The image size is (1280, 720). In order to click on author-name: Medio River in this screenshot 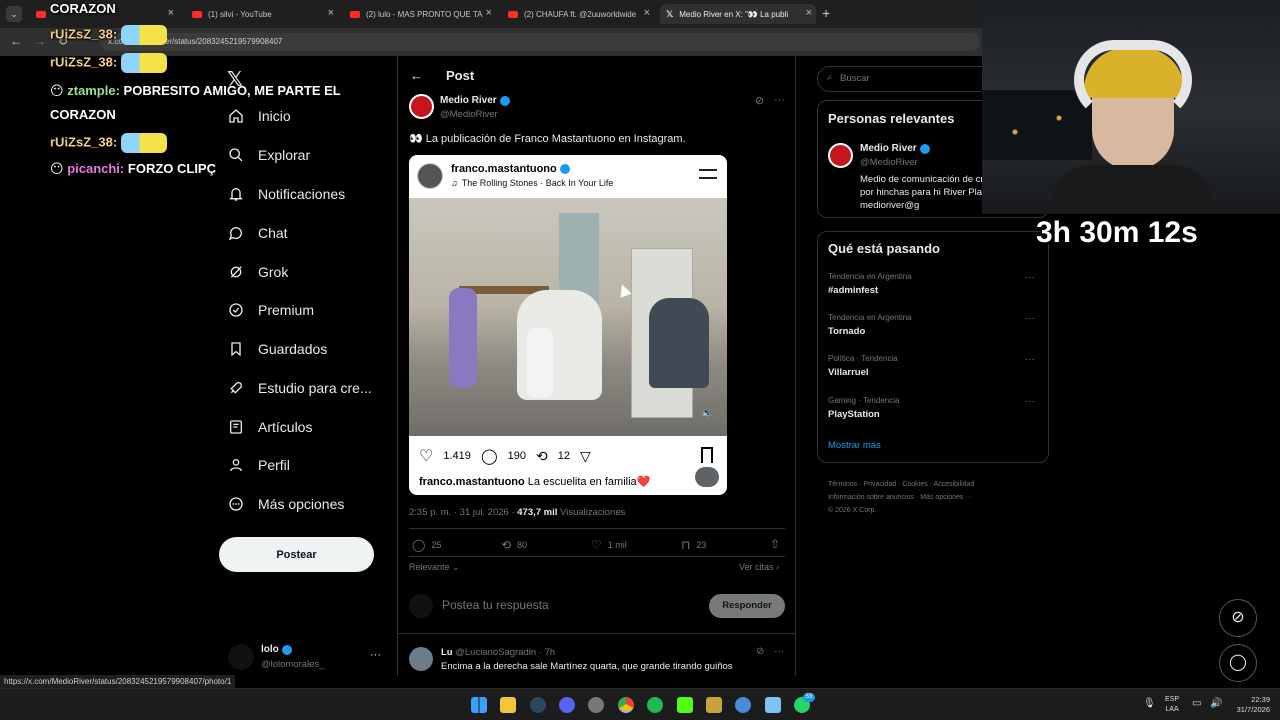, I will do `click(468, 100)`.